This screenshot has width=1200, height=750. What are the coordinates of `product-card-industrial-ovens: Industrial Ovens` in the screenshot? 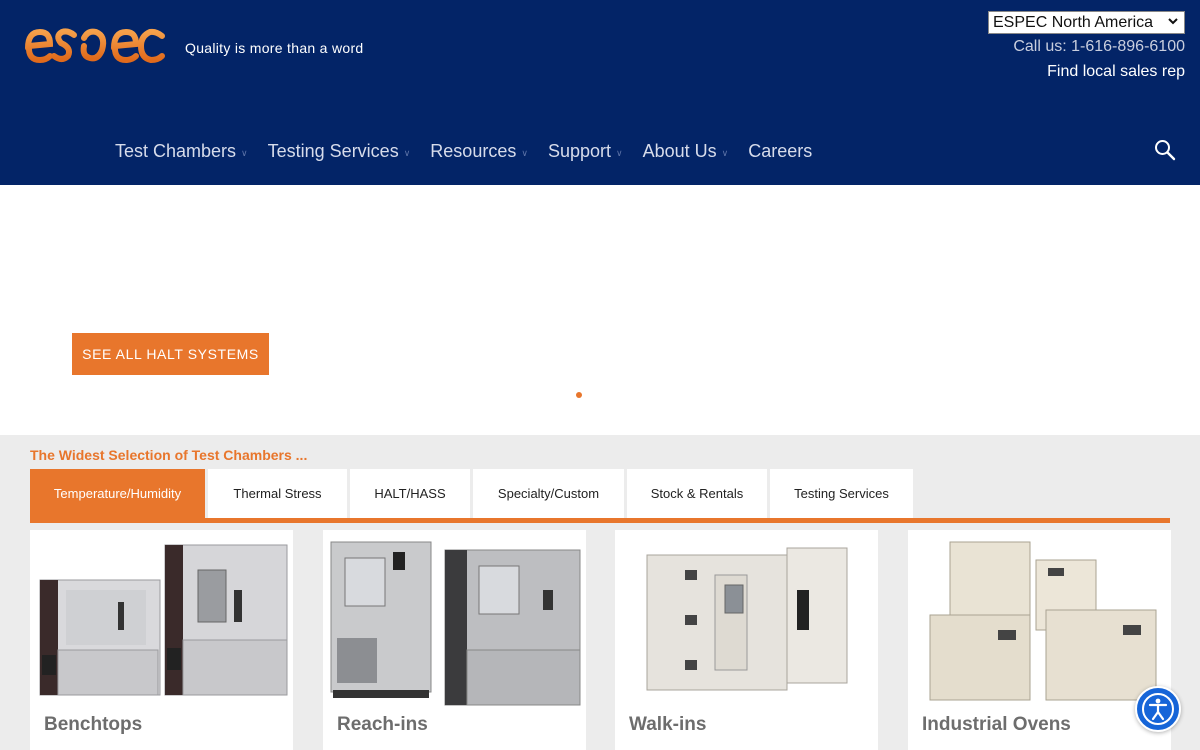 It's located at (1039, 640).